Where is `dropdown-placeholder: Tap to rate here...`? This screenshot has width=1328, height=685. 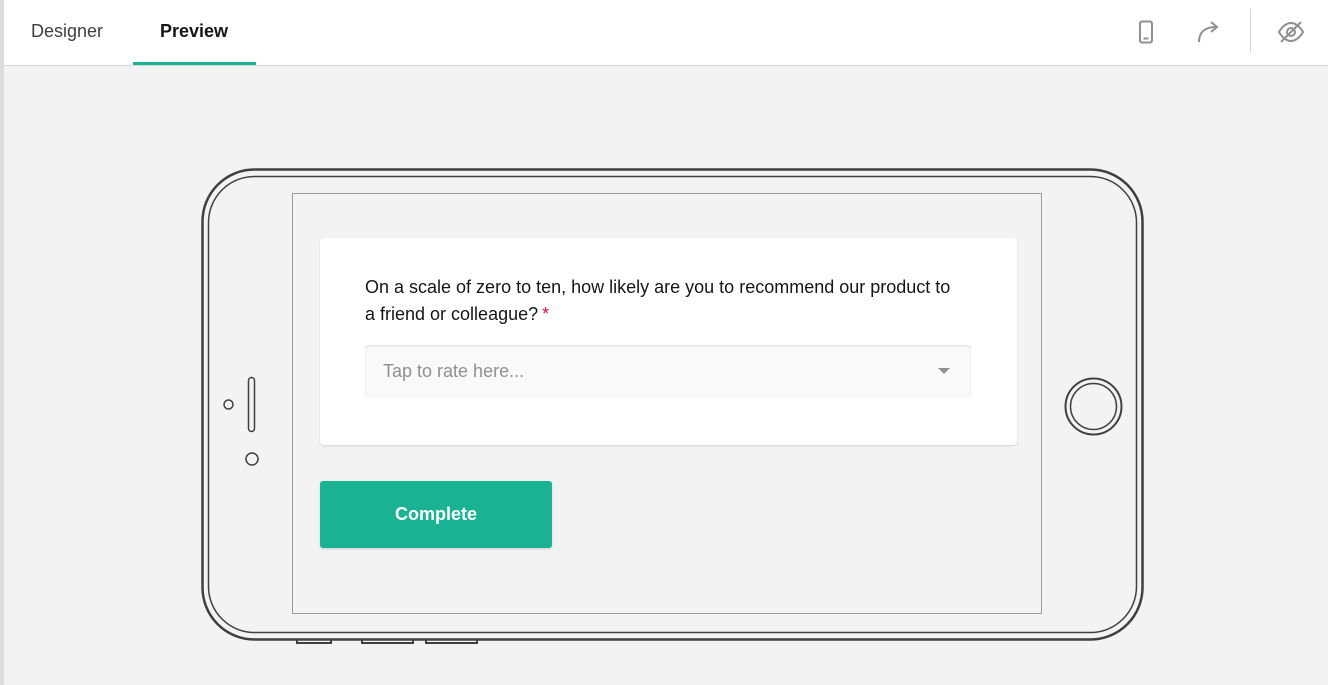
dropdown-placeholder: Tap to rate here... is located at coordinates (454, 371).